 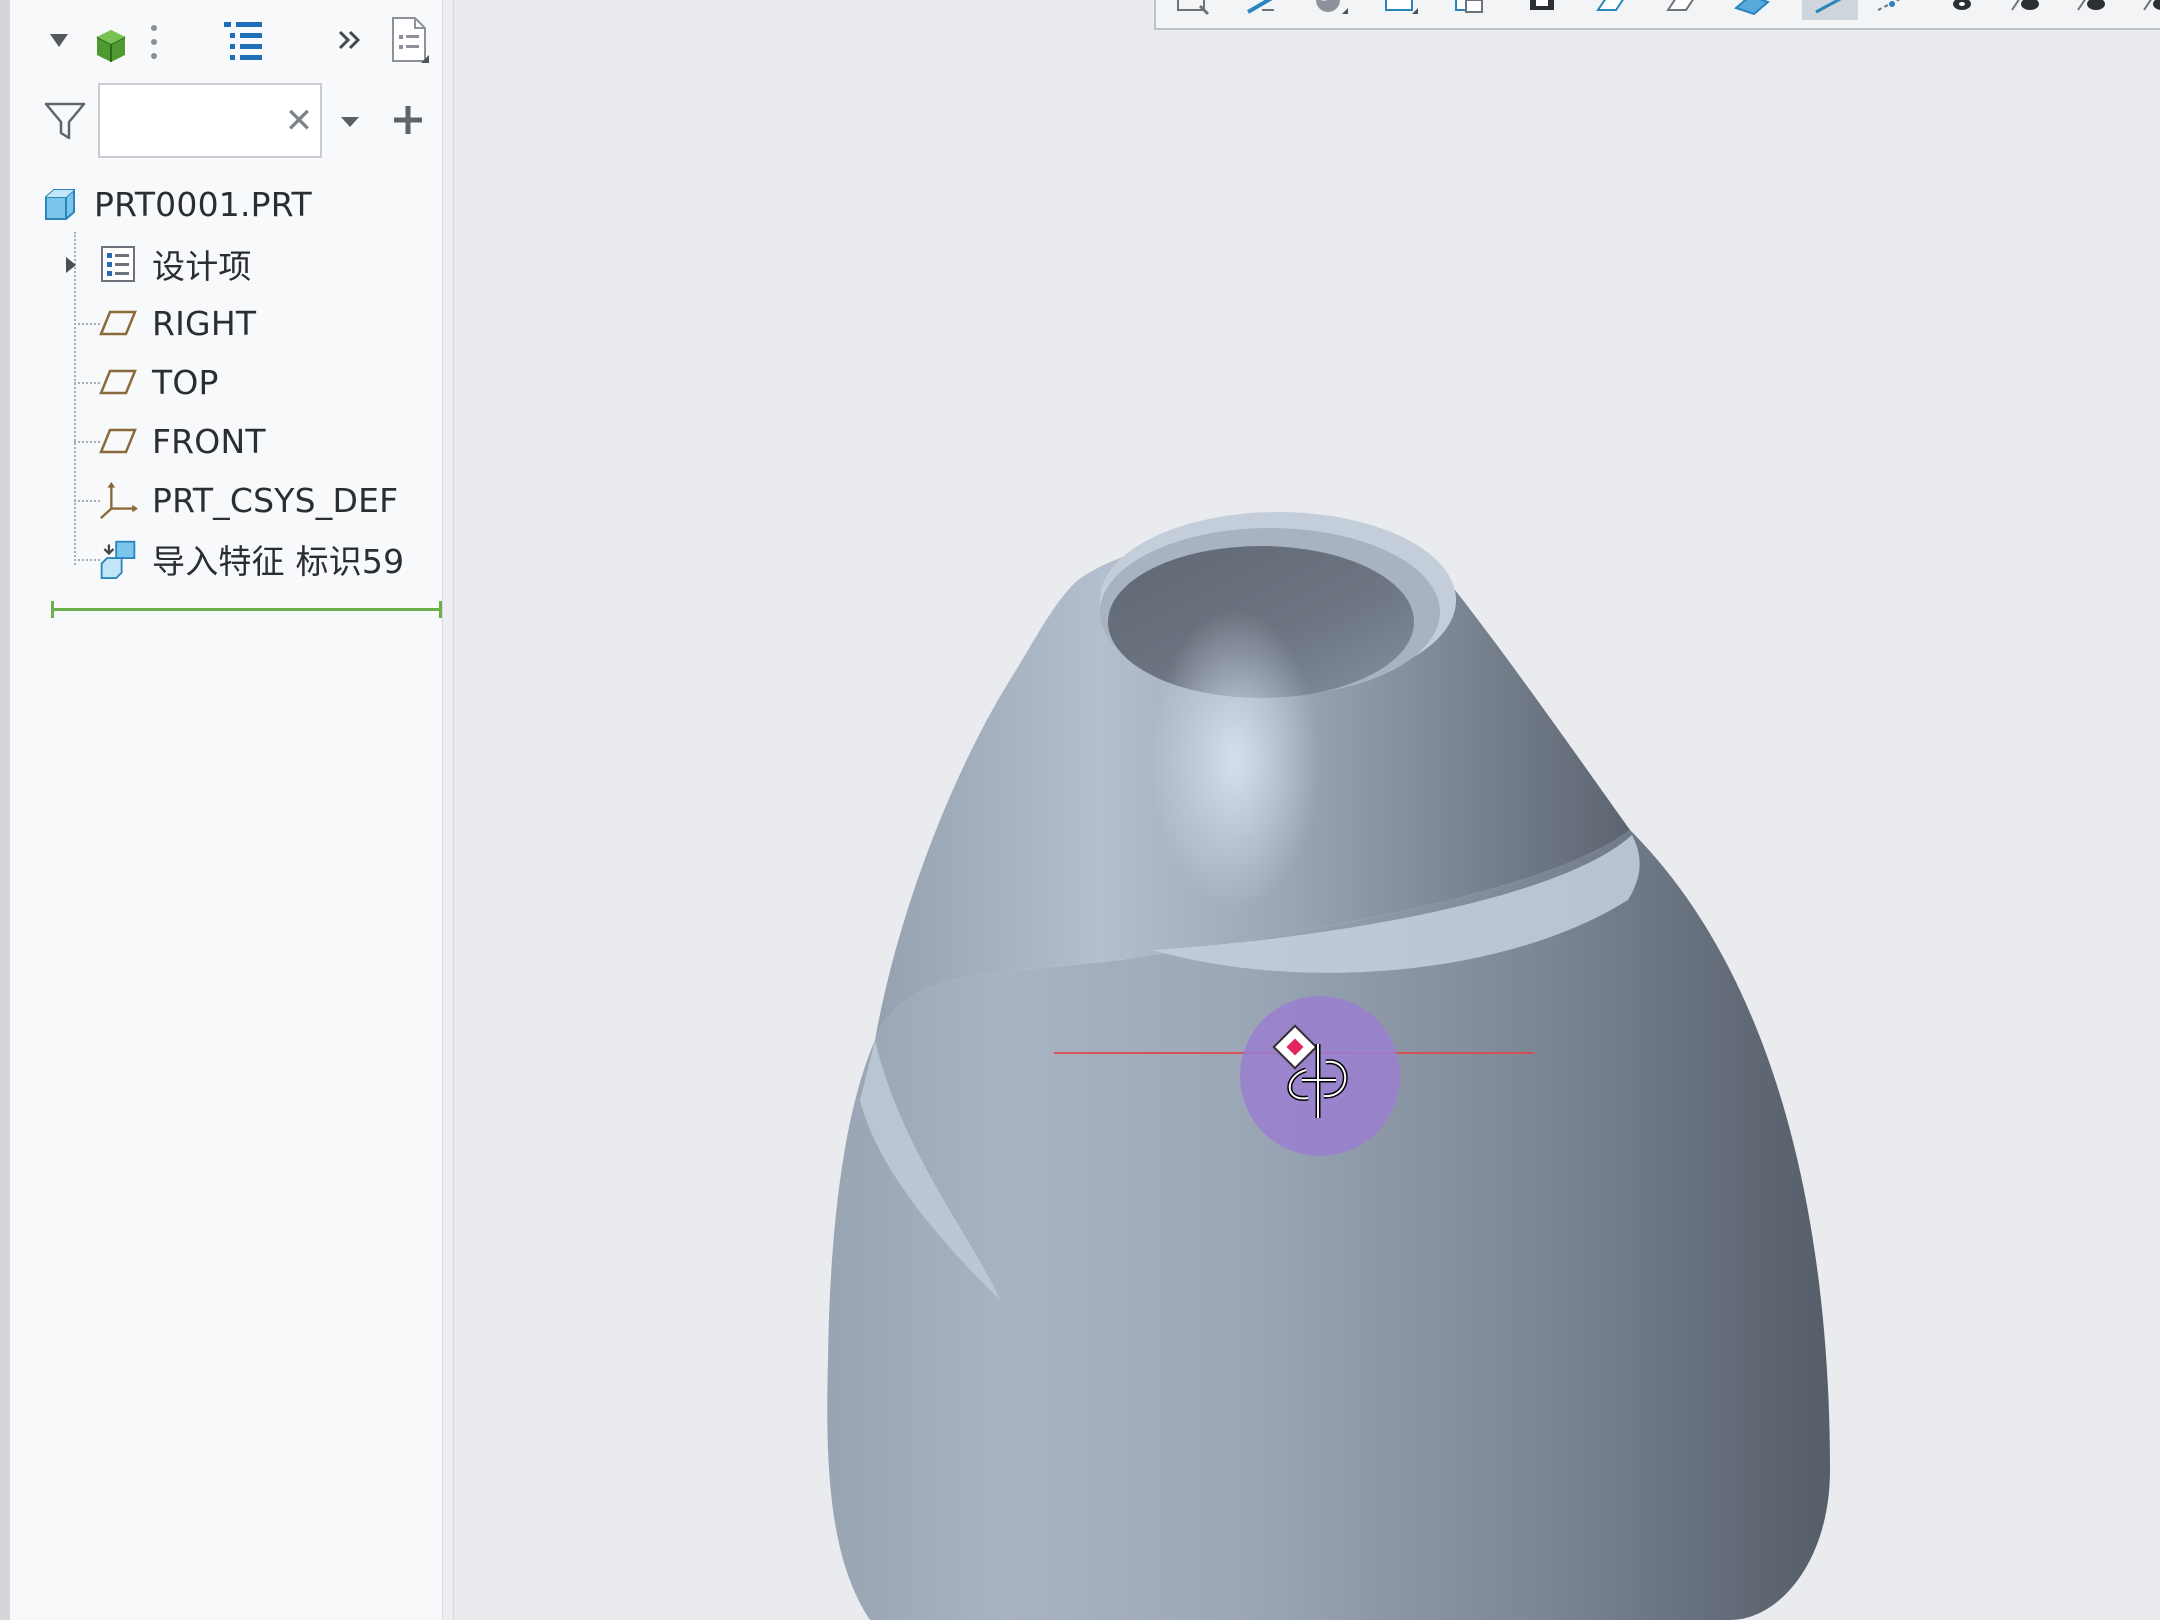 I want to click on tree-item-label: PRT_CSYS_DEF, so click(x=275, y=500).